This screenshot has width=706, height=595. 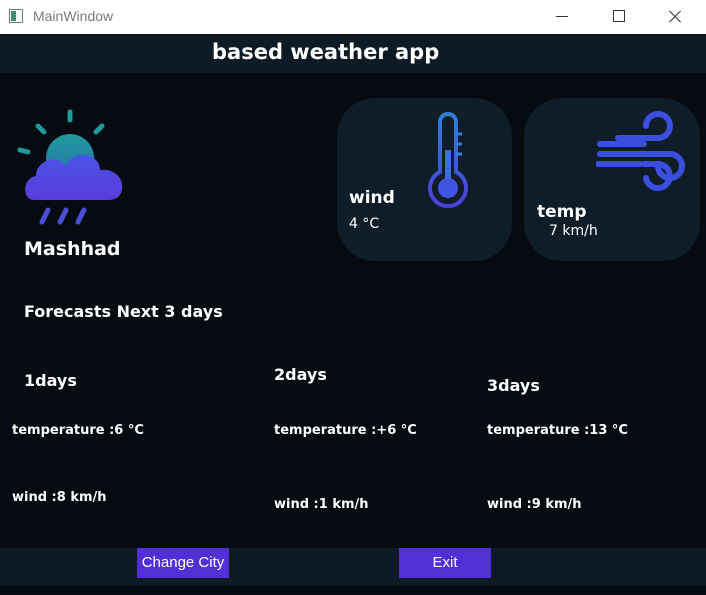 I want to click on thermometer-icon, so click(x=448, y=160).